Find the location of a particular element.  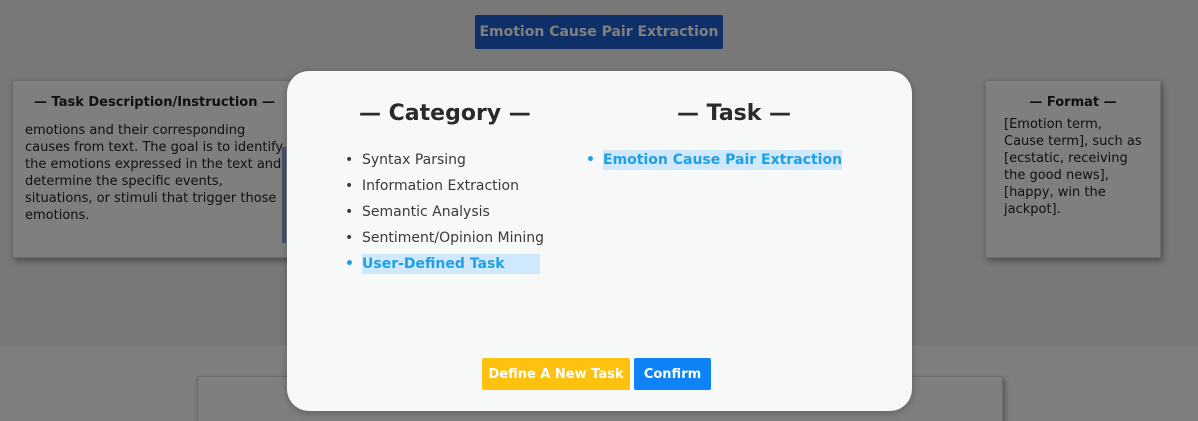

category-label: Semantic Analysis is located at coordinates (426, 212).